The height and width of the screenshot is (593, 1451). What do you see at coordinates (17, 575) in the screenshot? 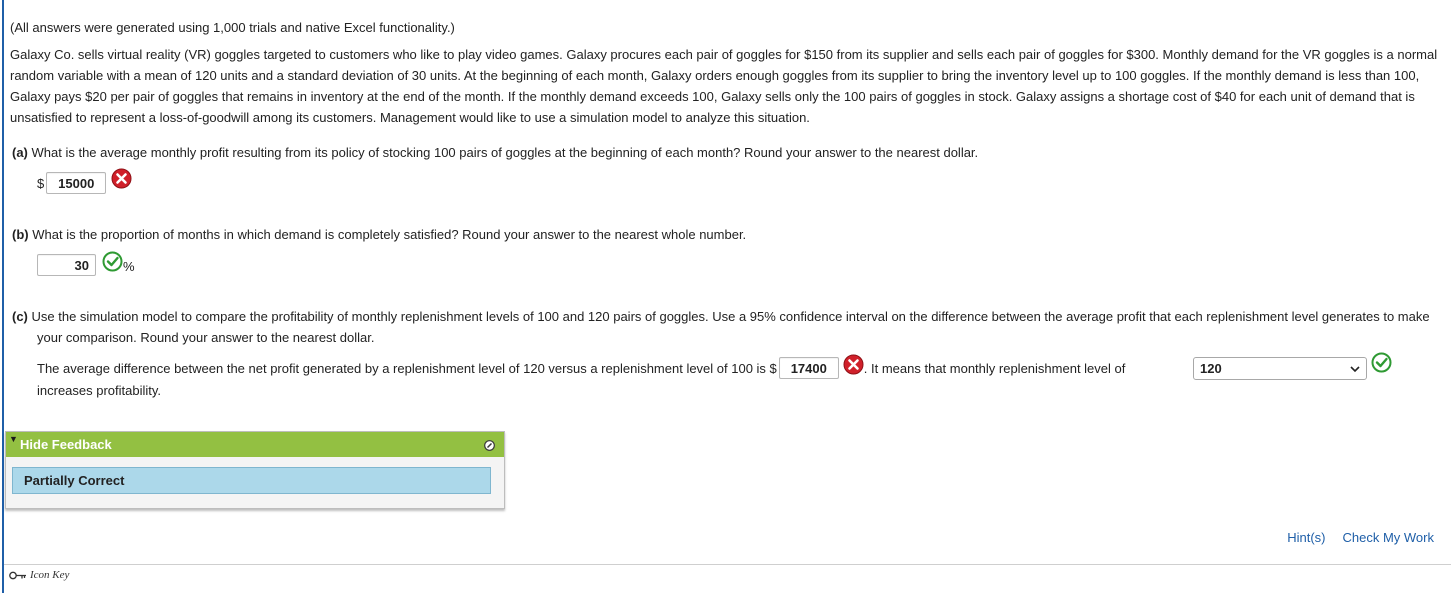
I see `key-icon` at bounding box center [17, 575].